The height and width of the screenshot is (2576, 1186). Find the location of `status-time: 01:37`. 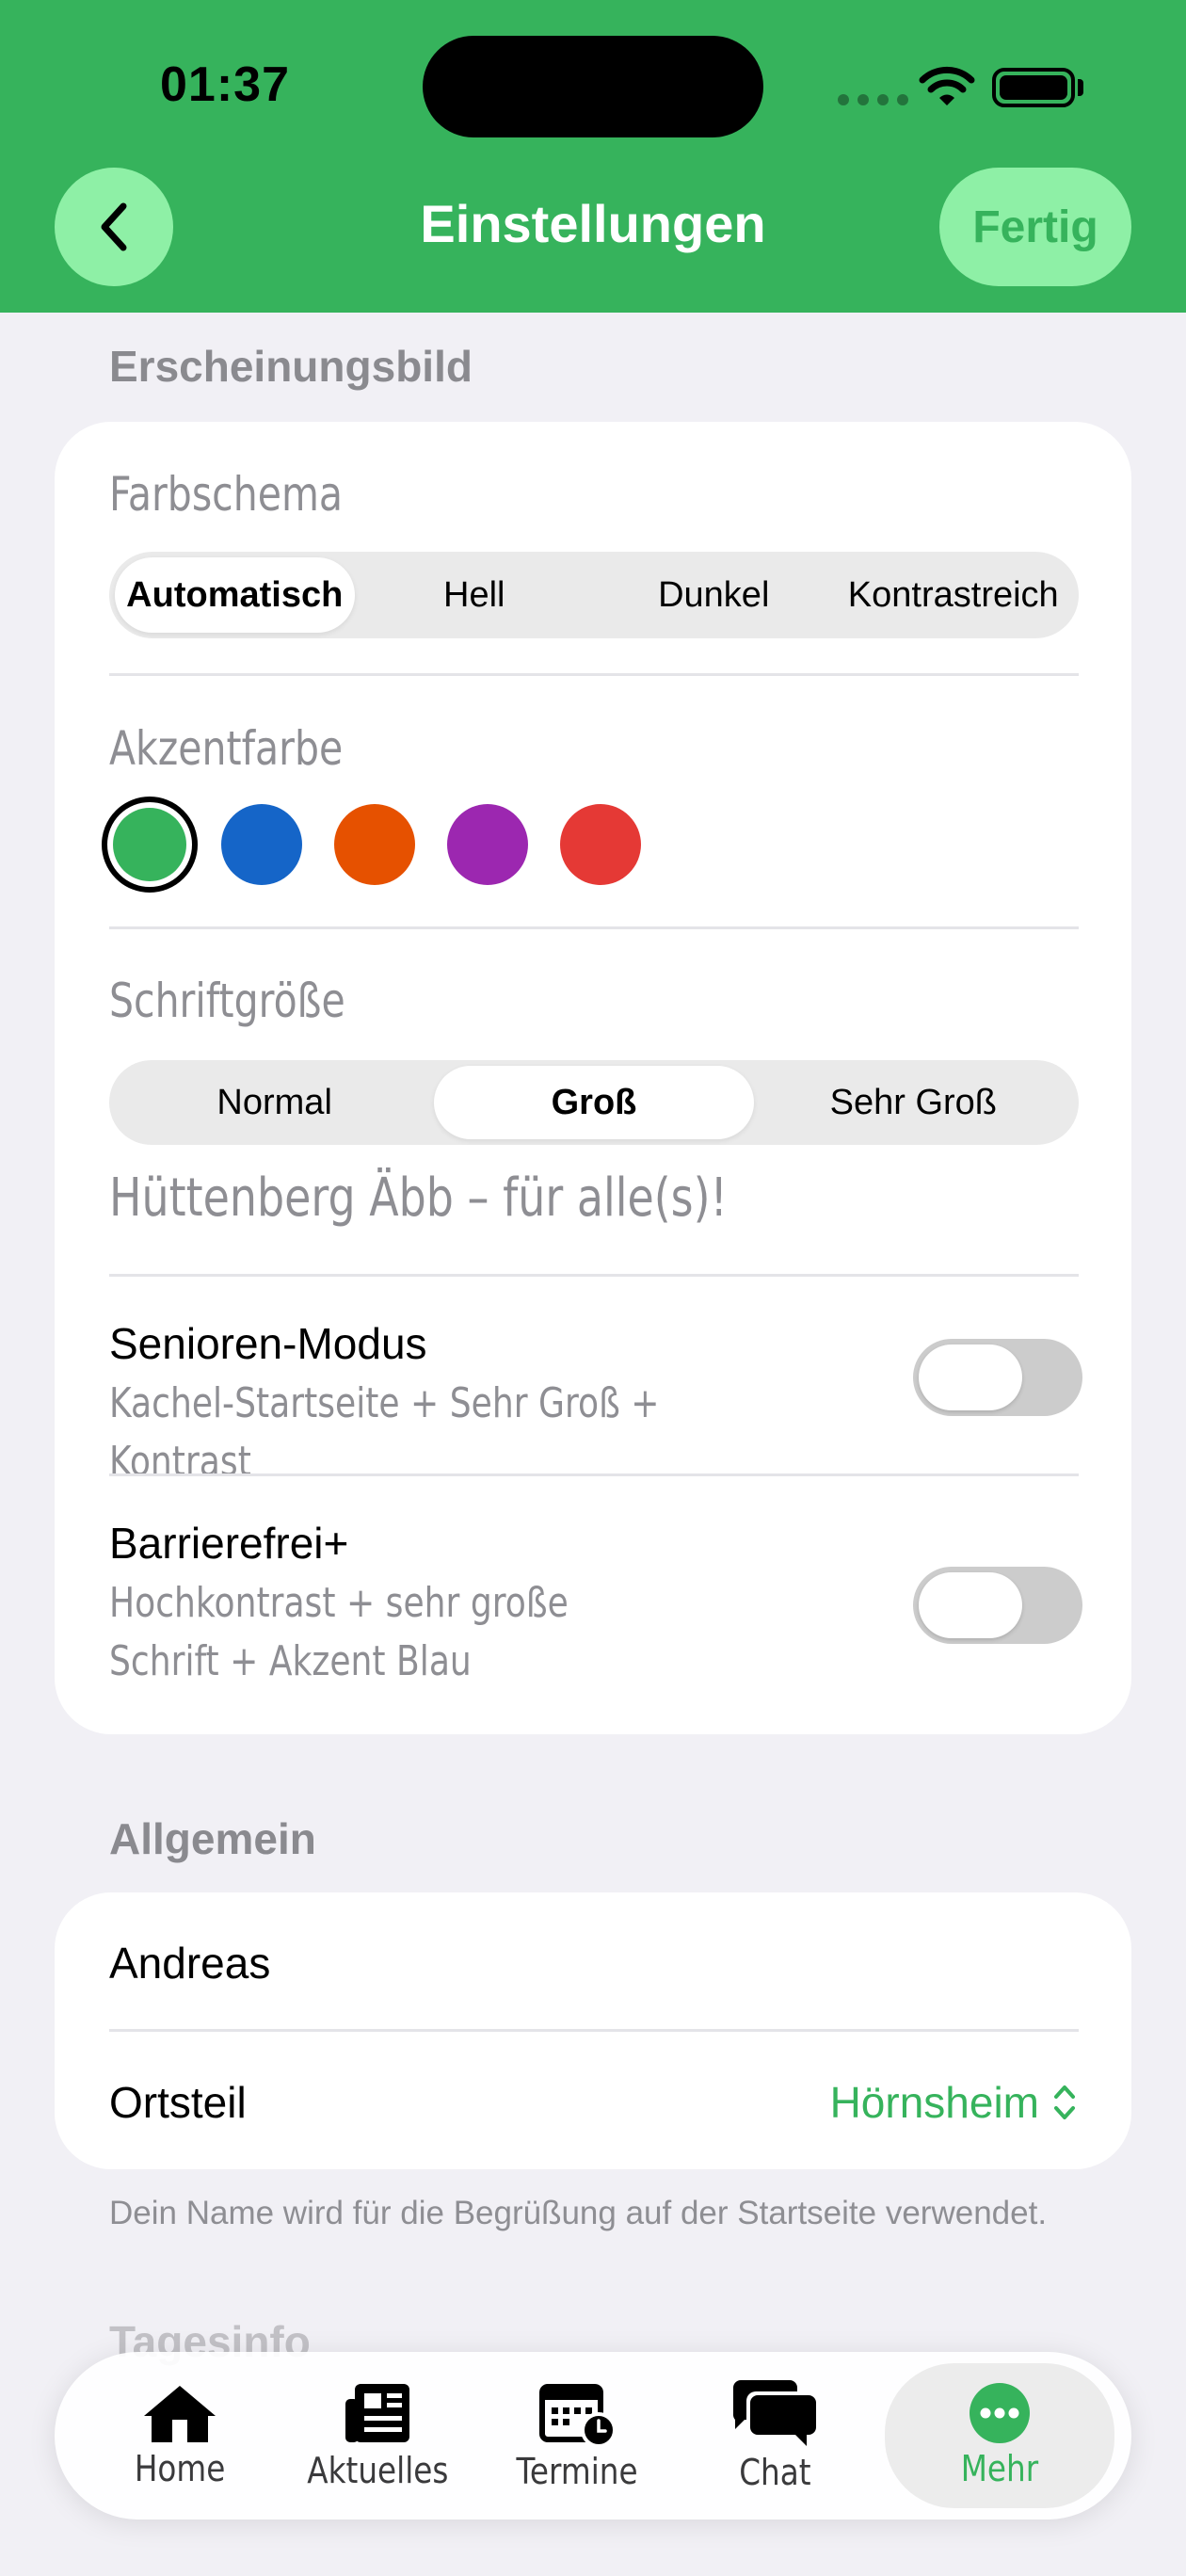

status-time: 01:37 is located at coordinates (225, 84).